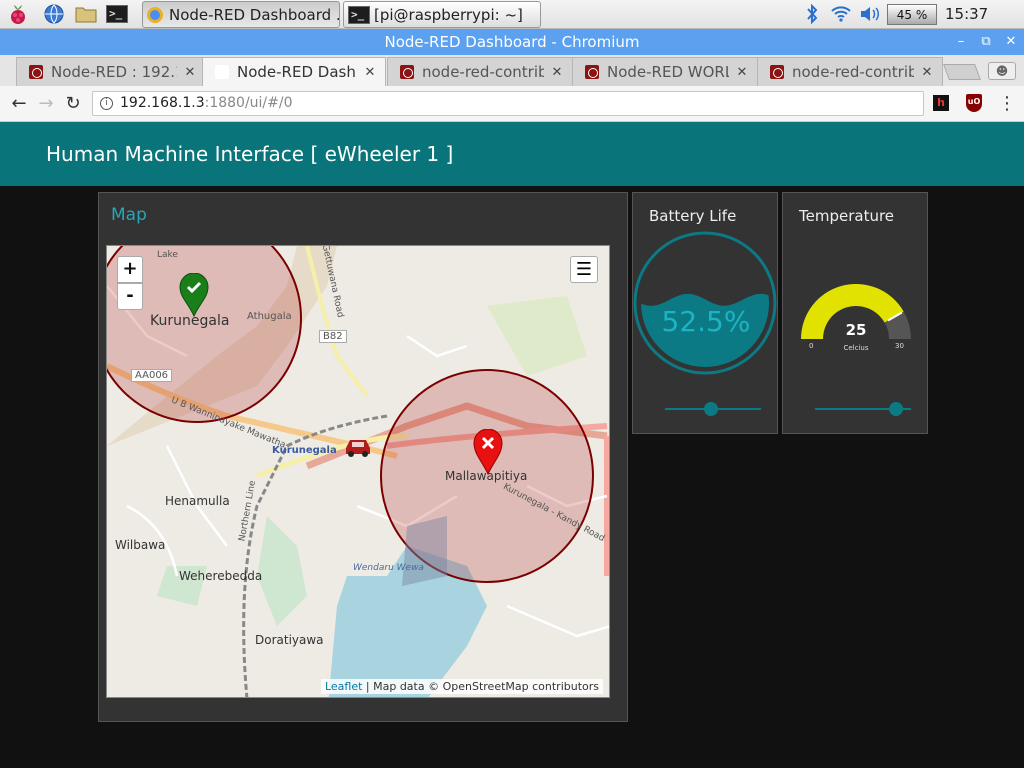 This screenshot has height=768, width=1024. I want to click on globe-icon, so click(54, 14).